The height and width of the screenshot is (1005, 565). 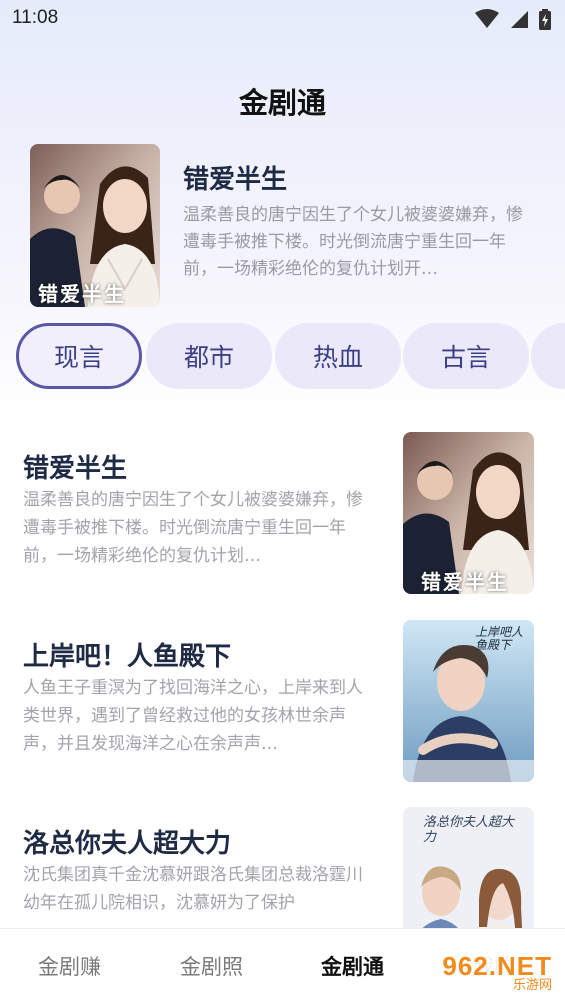 What do you see at coordinates (82, 294) in the screenshot?
I see `featured-cover-title: 错爱半生` at bounding box center [82, 294].